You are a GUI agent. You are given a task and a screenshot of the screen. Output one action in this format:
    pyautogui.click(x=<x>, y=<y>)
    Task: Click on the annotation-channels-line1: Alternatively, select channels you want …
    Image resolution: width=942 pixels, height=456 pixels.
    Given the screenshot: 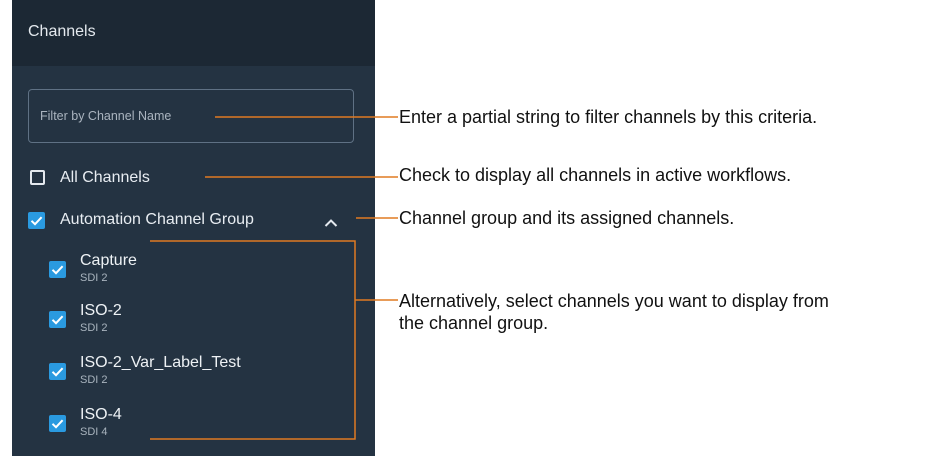 What is the action you would take?
    pyautogui.click(x=614, y=301)
    